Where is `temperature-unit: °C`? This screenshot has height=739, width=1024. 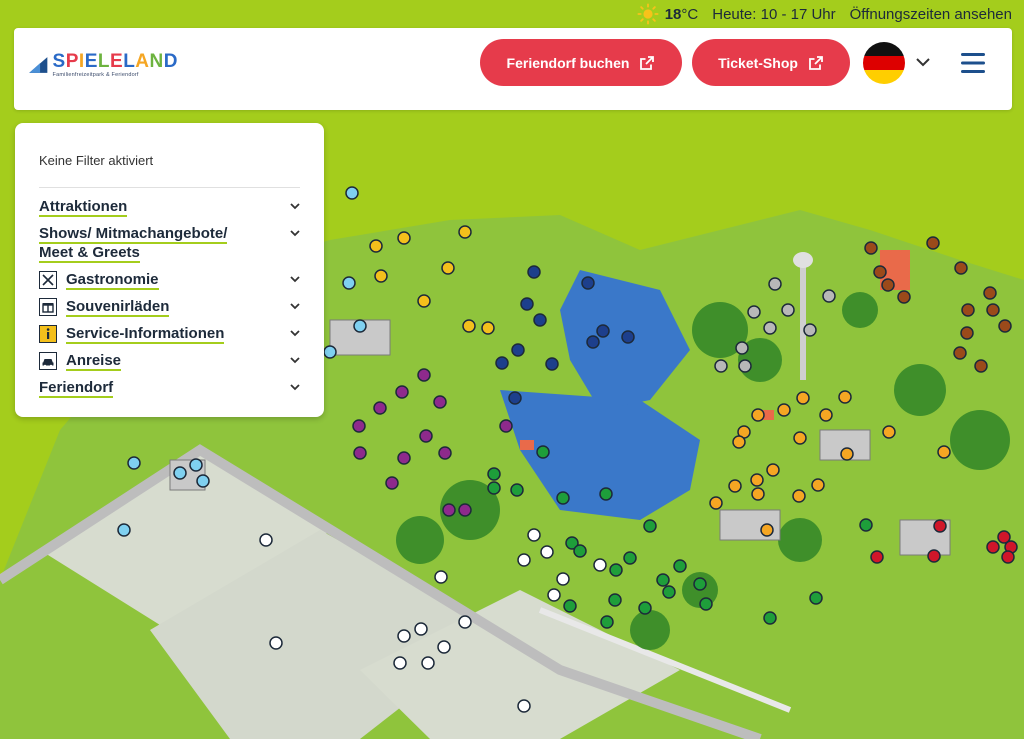
temperature-unit: °C is located at coordinates (690, 14).